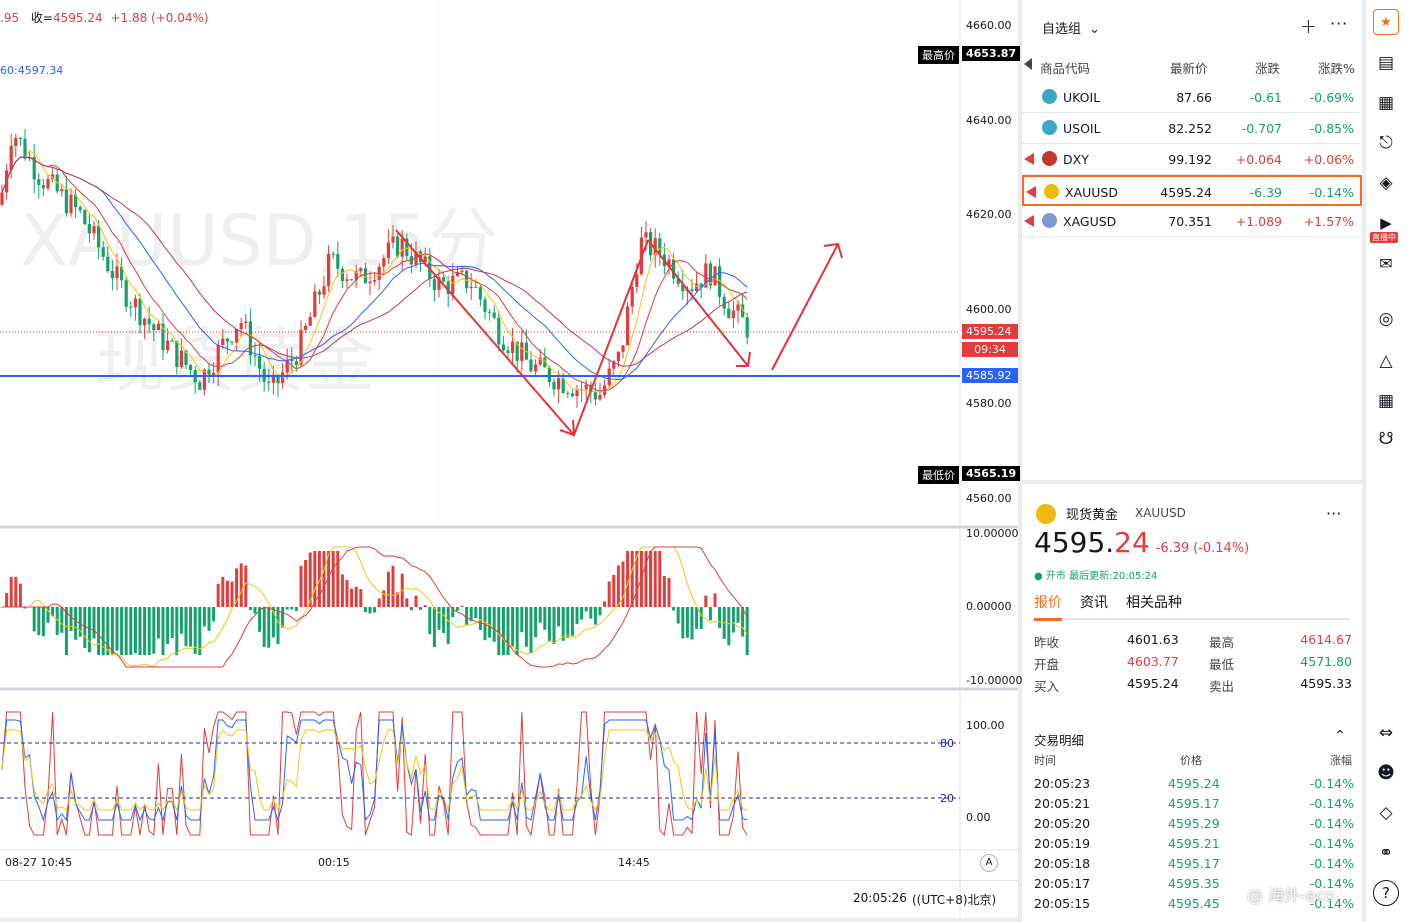 The height and width of the screenshot is (922, 1408). I want to click on trade-col-change: 涨幅, so click(1341, 760).